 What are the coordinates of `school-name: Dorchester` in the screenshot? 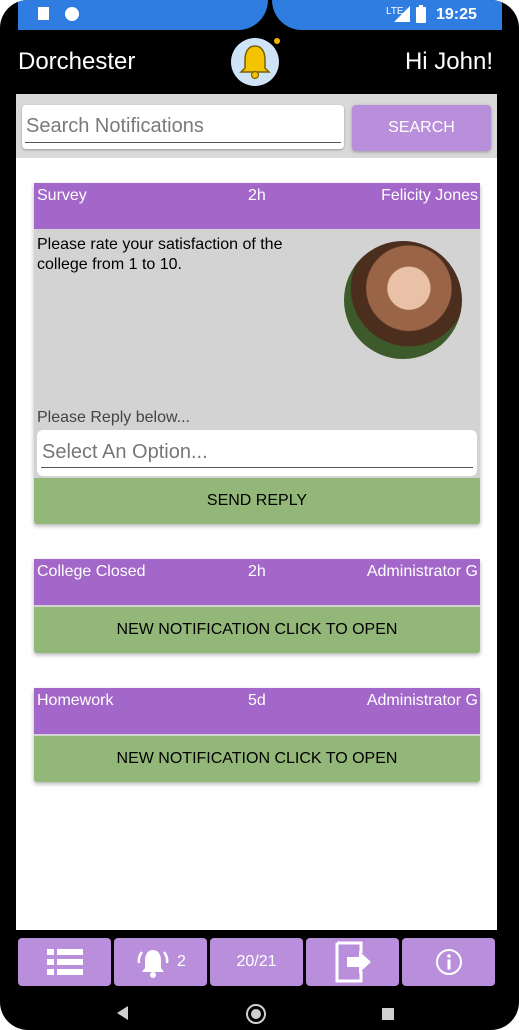 It's located at (77, 61).